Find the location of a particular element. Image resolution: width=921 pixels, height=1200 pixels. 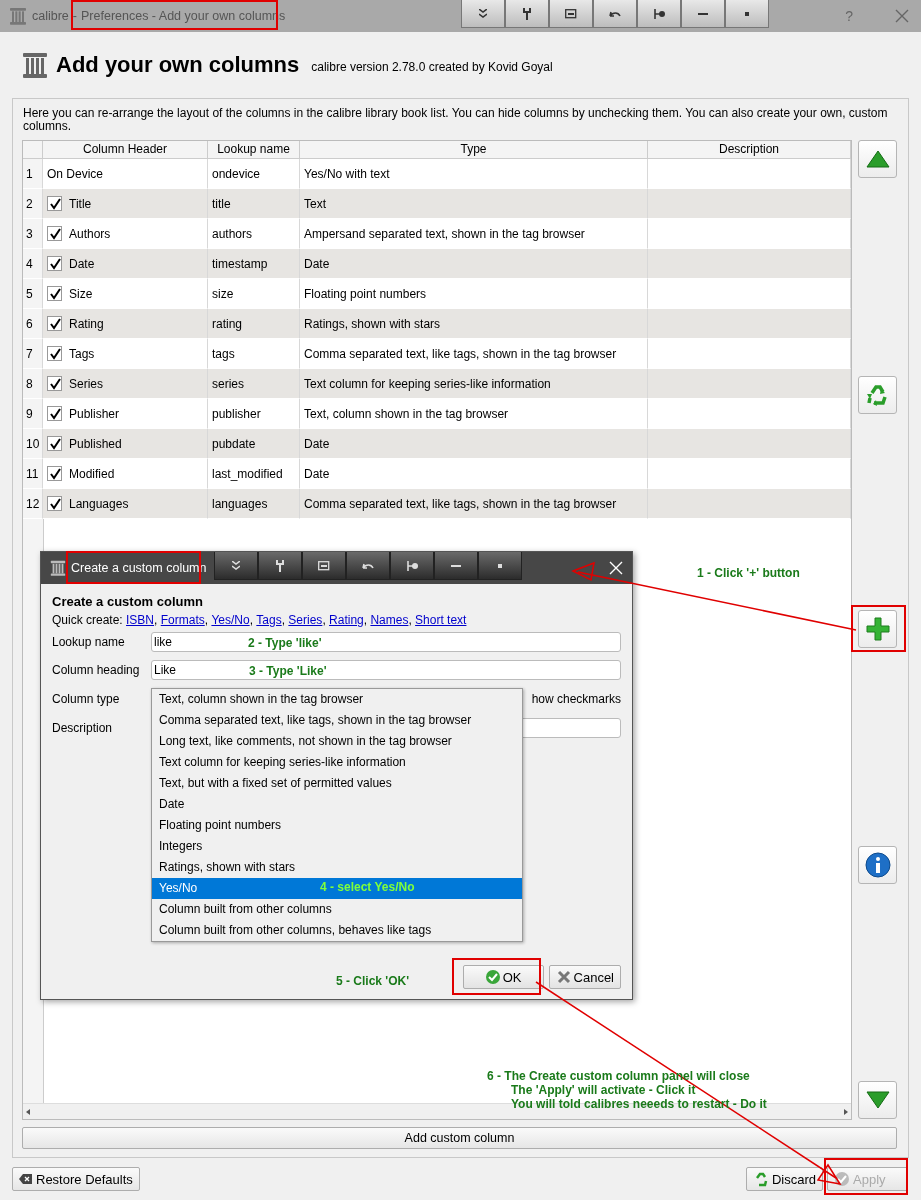

quick-create-label: Quick create: is located at coordinates (88, 620).